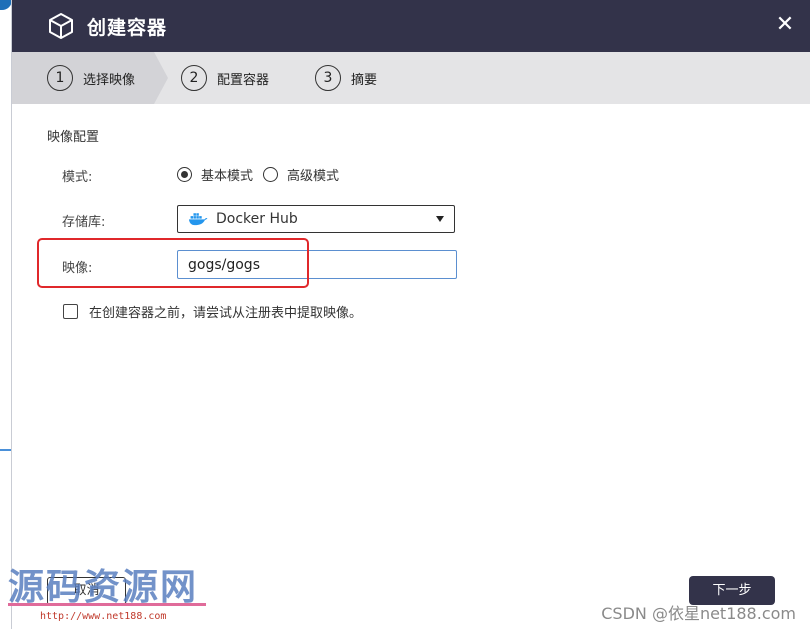 This screenshot has height=629, width=810. What do you see at coordinates (411, 26) in the screenshot?
I see `dialog-titlebar: 创建容器 ✕` at bounding box center [411, 26].